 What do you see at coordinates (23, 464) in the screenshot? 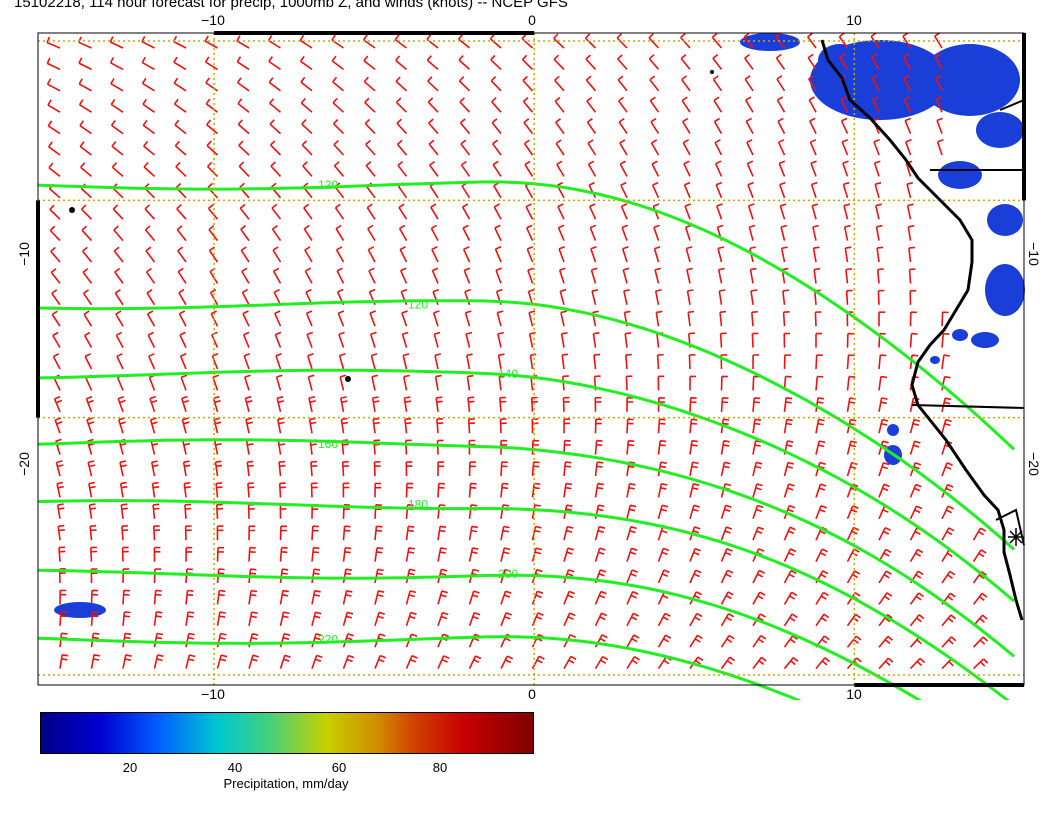
I see `axis-label-left: −20` at bounding box center [23, 464].